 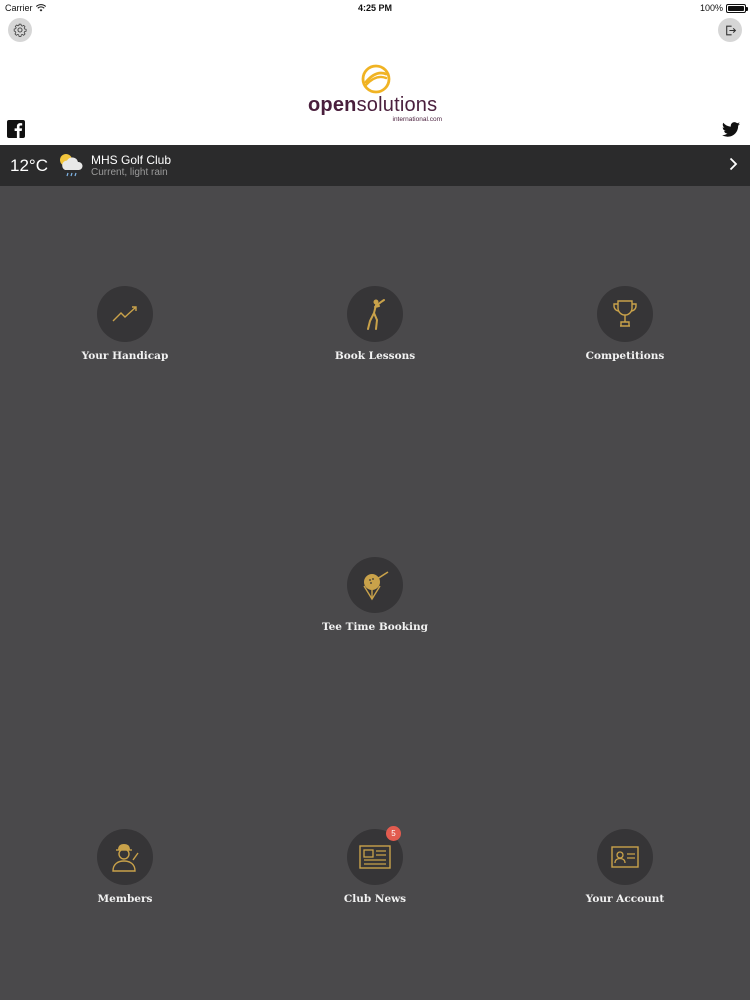 I want to click on battery-indicator: 100%, so click(x=723, y=8).